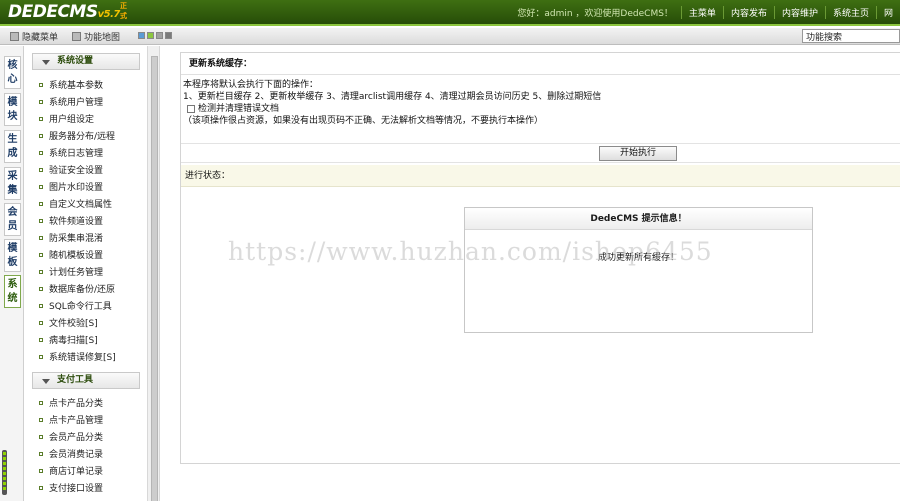  What do you see at coordinates (12, 262) in the screenshot?
I see `tab-templates-char2: 板` at bounding box center [12, 262].